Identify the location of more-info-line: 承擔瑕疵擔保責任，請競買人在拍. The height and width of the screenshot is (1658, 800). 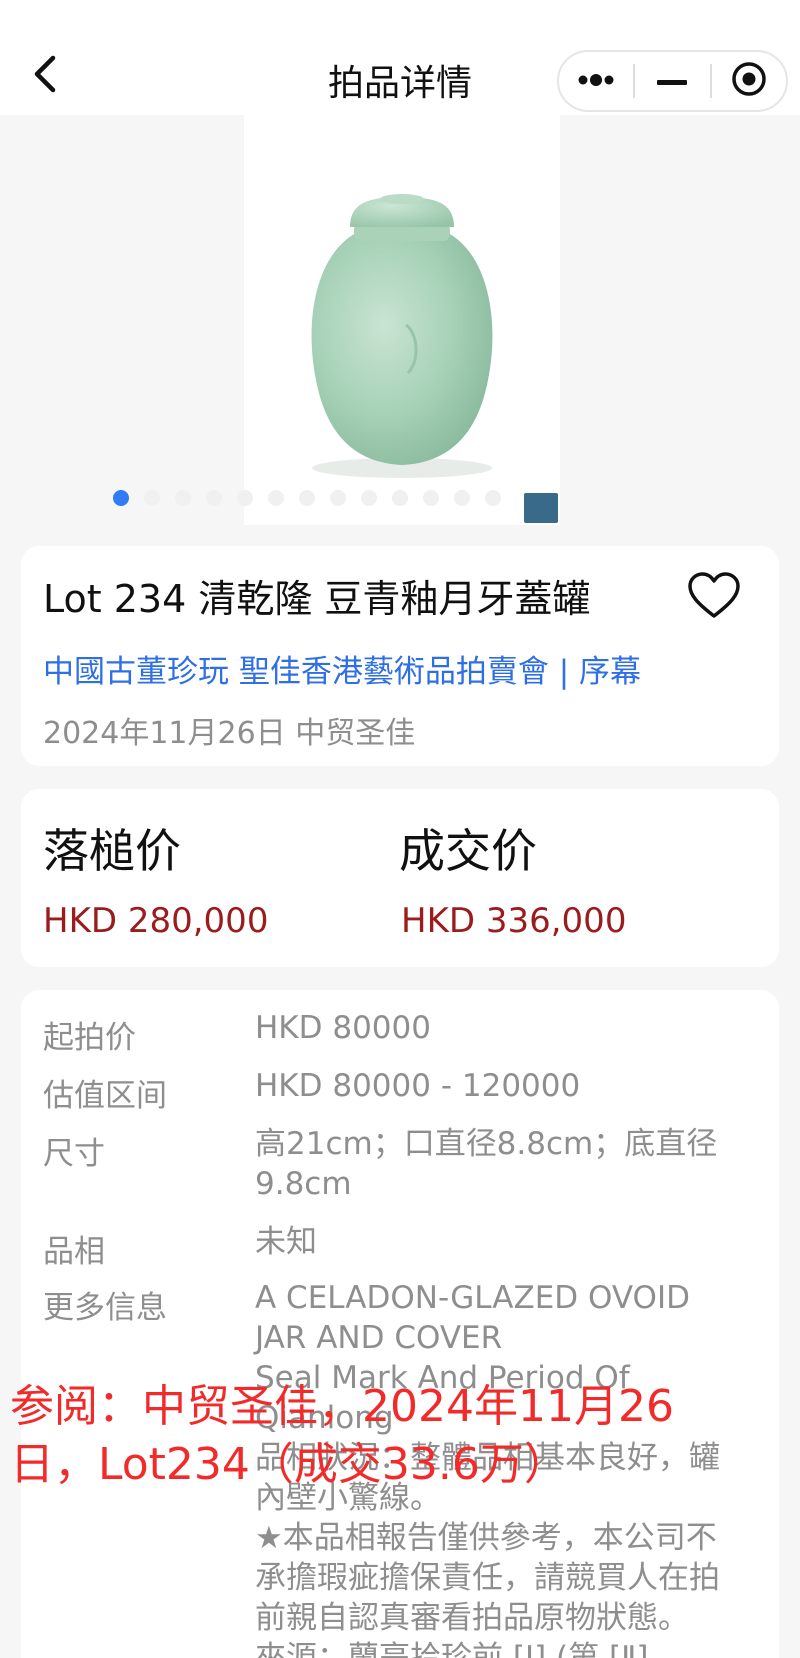
(487, 1578).